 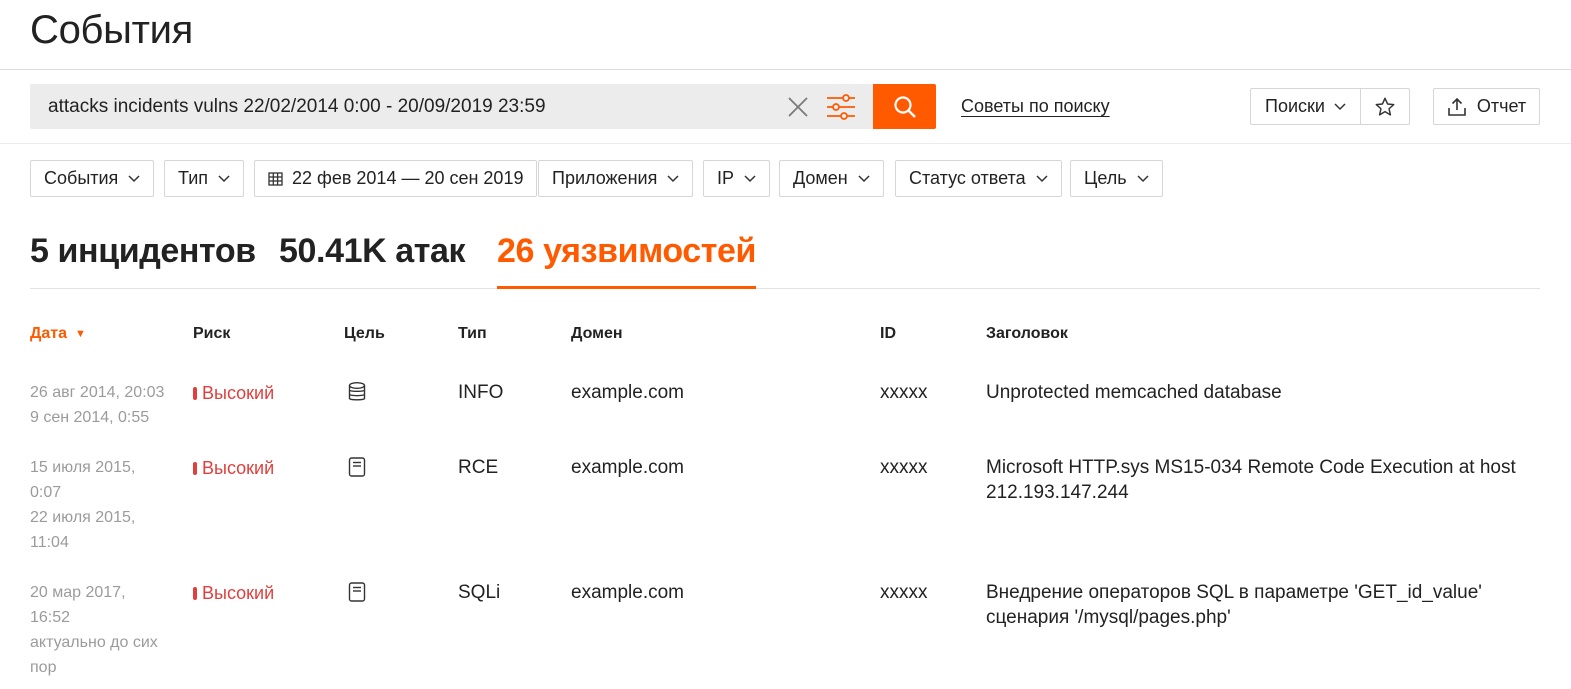 I want to click on filter-type: Тип, so click(x=204, y=178).